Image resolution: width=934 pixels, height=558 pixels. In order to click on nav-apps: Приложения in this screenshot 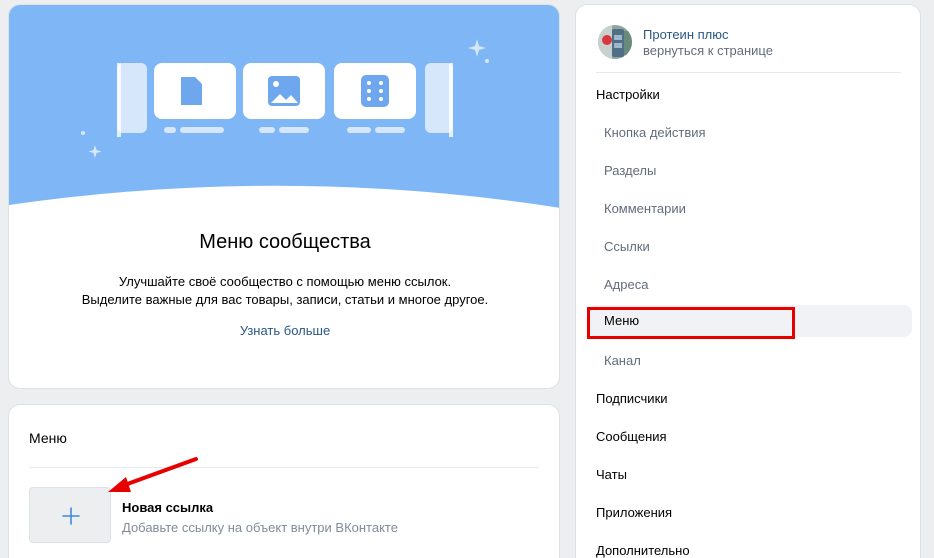, I will do `click(754, 513)`.